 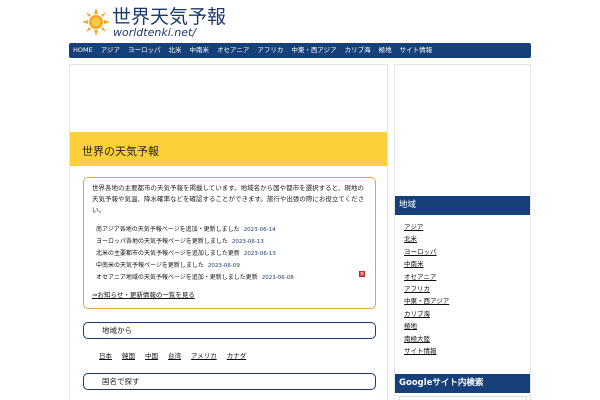 I want to click on news-title: 北米の主要都市の天気予報ページを追加しました更新, so click(x=168, y=254).